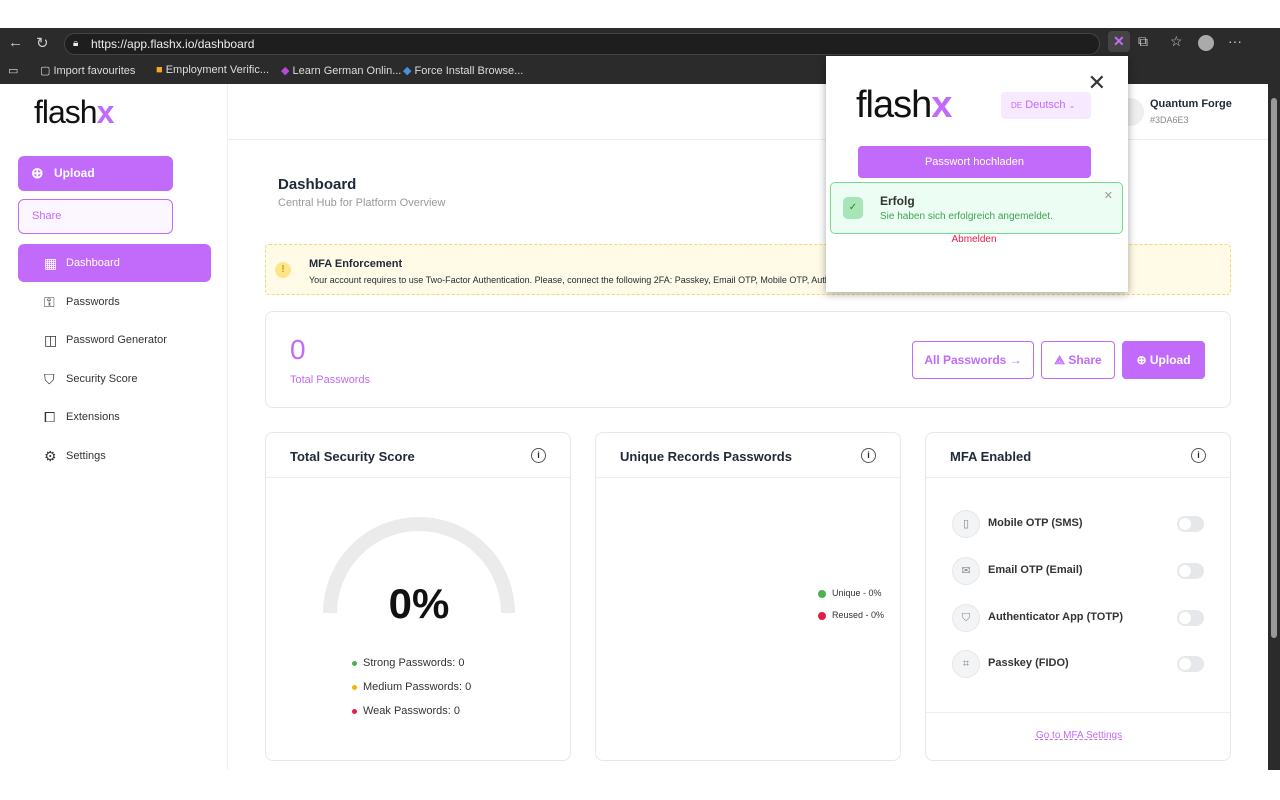 This screenshot has width=1280, height=800. I want to click on language-select: DE Deutsch ⌄, so click(1046, 105).